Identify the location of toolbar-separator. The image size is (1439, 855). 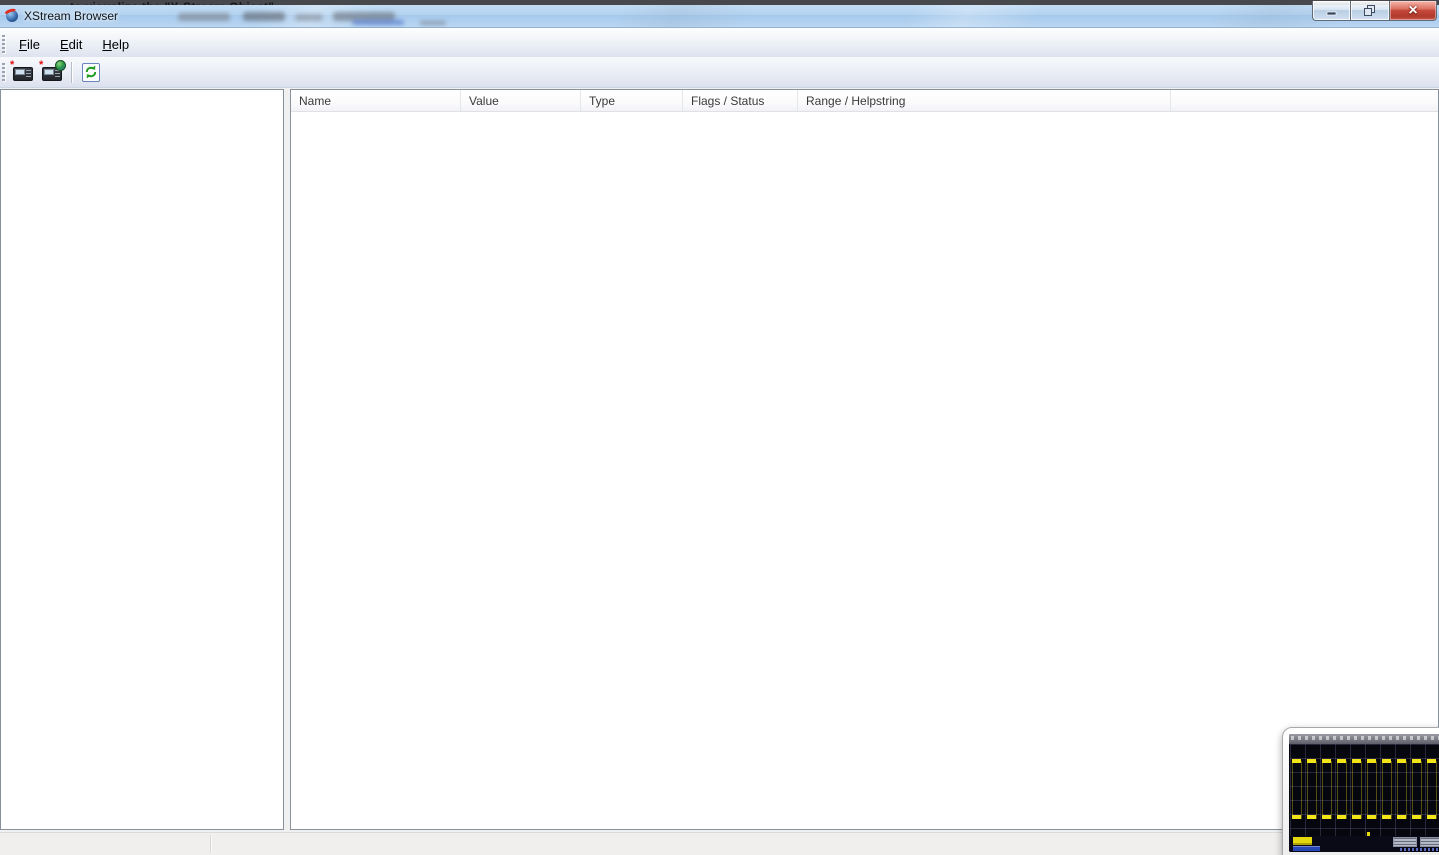
(71, 72).